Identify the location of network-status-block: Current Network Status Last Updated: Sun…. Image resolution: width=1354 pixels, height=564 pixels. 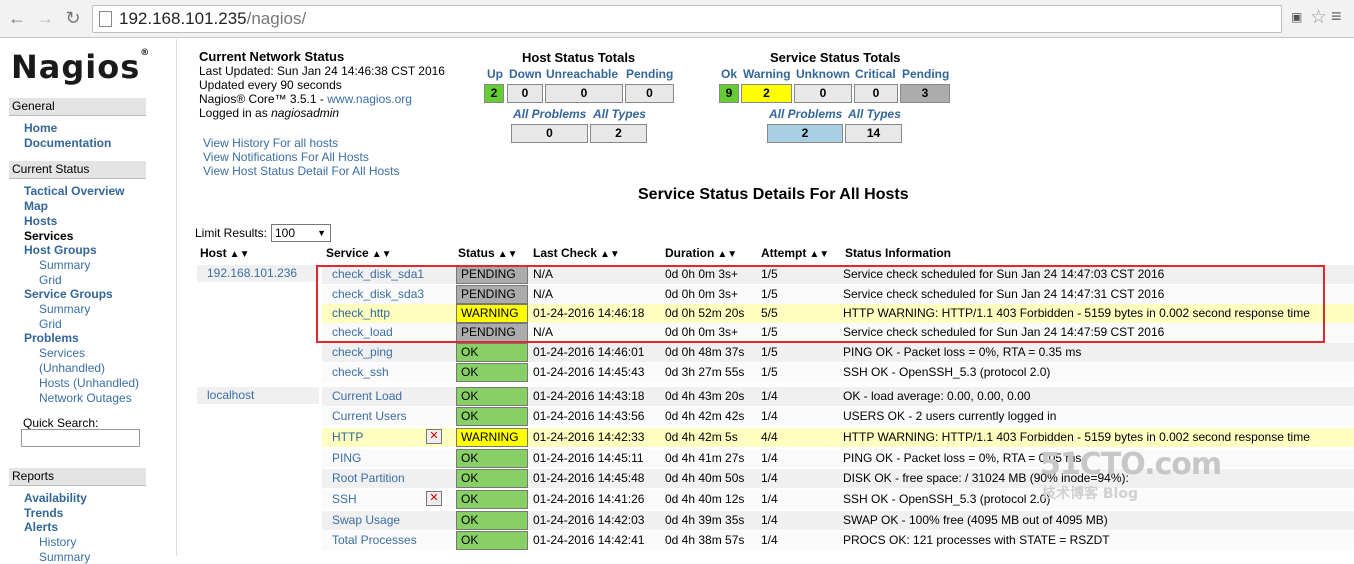
(322, 85).